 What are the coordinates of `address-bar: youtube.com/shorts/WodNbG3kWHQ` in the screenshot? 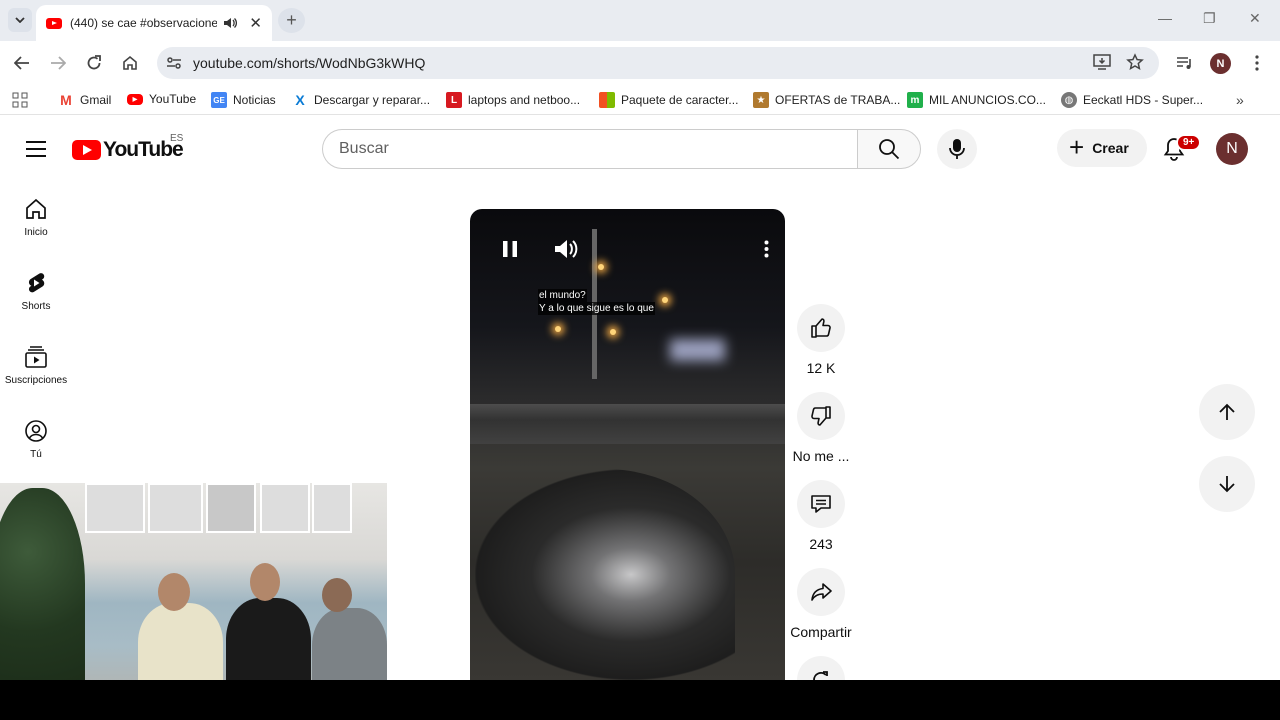 It's located at (658, 63).